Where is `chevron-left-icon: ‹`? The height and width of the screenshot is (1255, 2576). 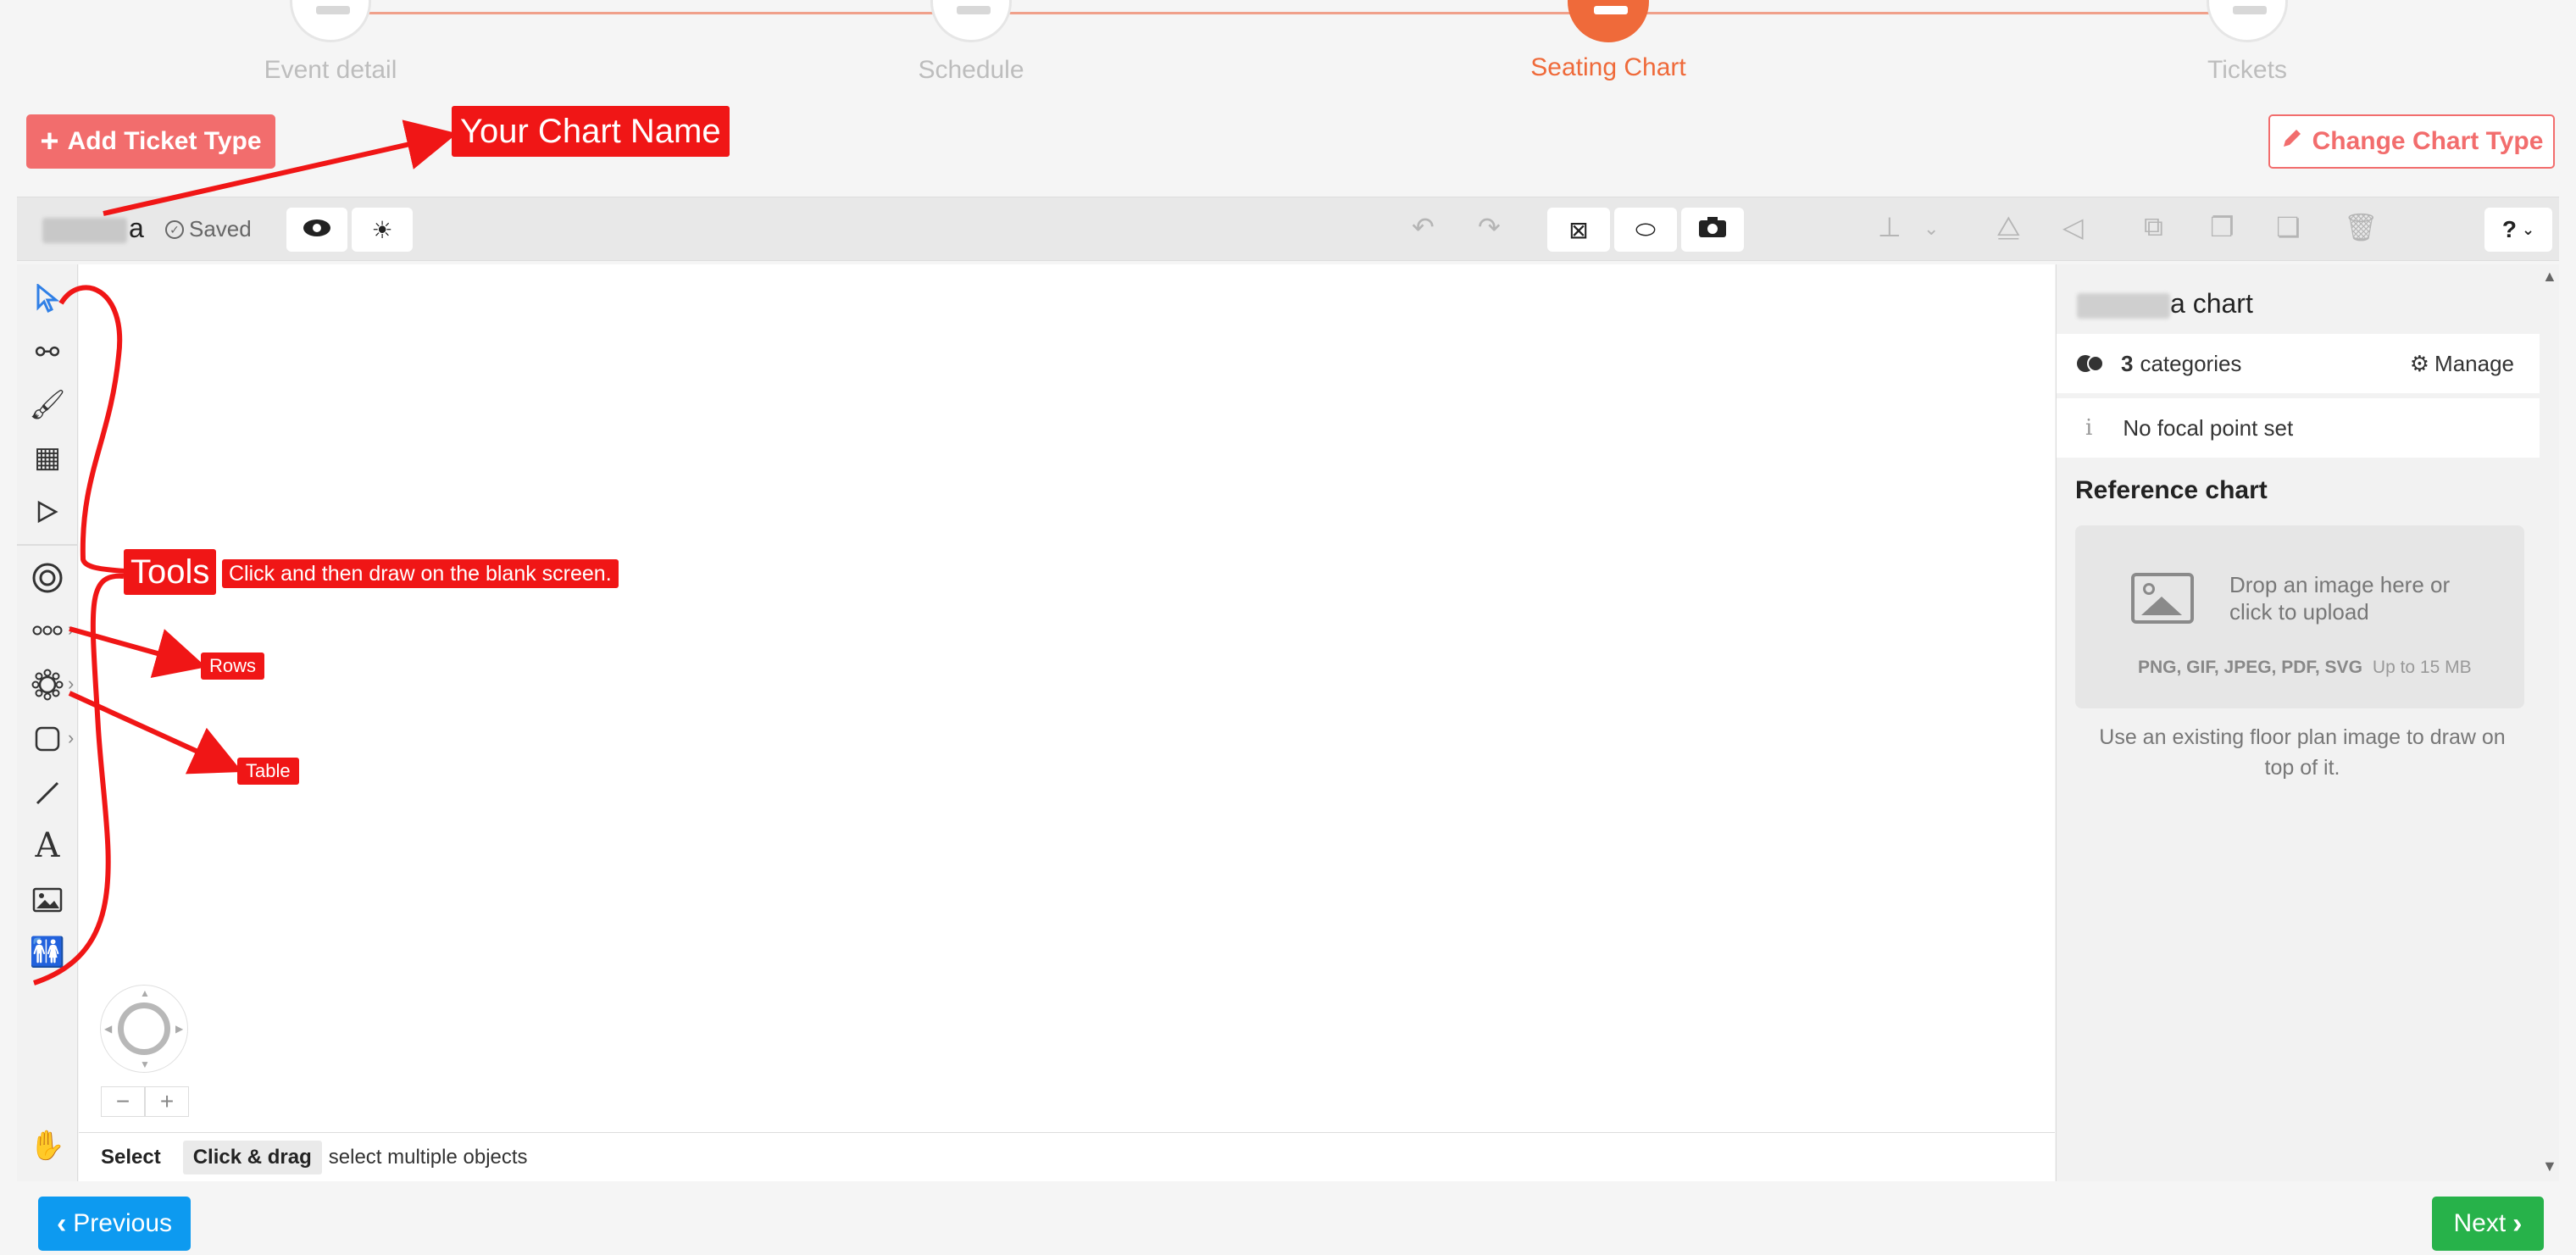
chevron-left-icon: ‹ is located at coordinates (61, 1223).